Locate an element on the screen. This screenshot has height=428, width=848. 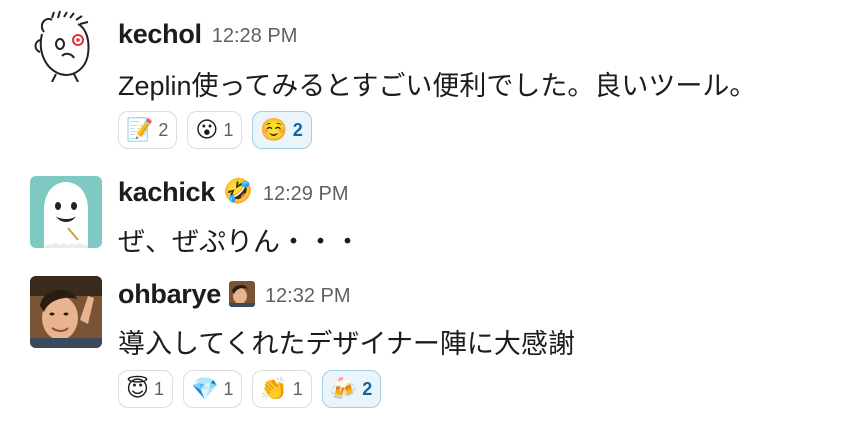
message-header: kachick 🤣 12:29 PM is located at coordinates (233, 192).